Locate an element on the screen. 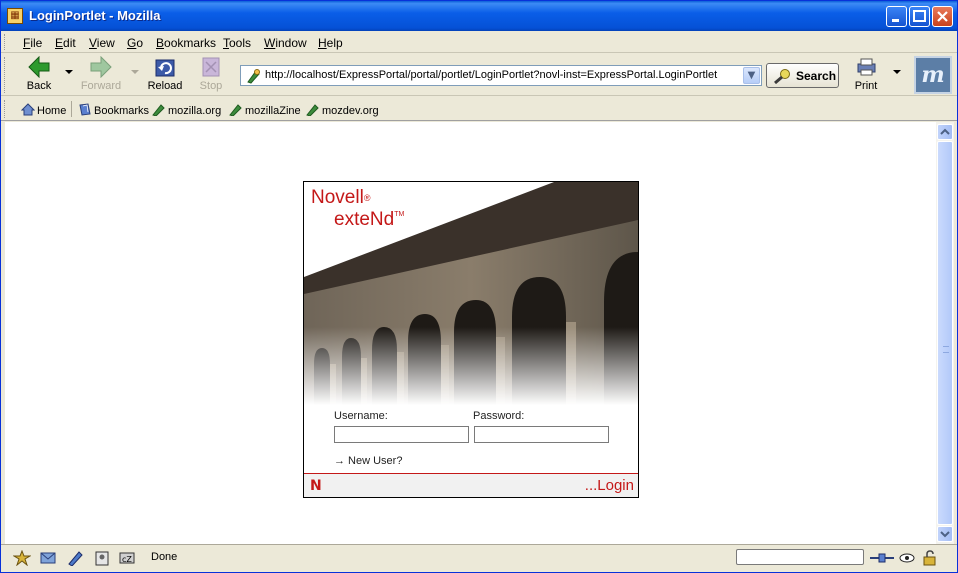 The height and width of the screenshot is (573, 958). personal-toolbar-grip is located at coordinates (5, 109).